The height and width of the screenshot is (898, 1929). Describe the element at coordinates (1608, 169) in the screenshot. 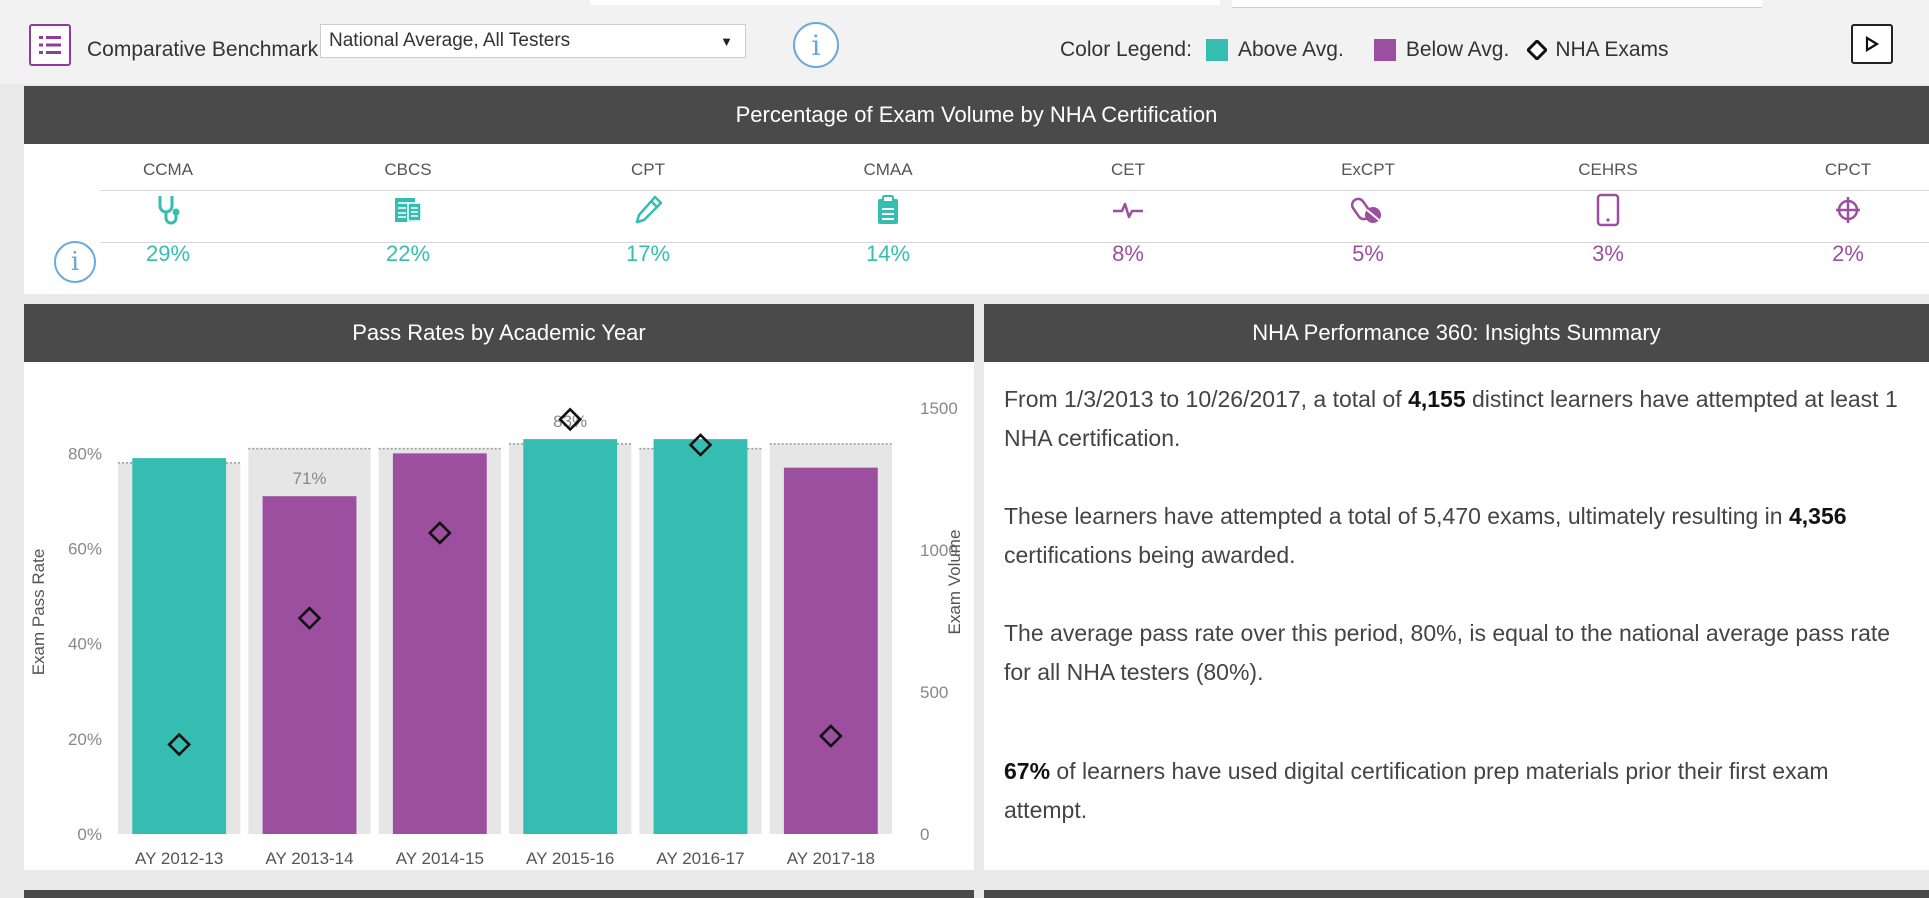

I see `cert-name: CEHRS` at that location.